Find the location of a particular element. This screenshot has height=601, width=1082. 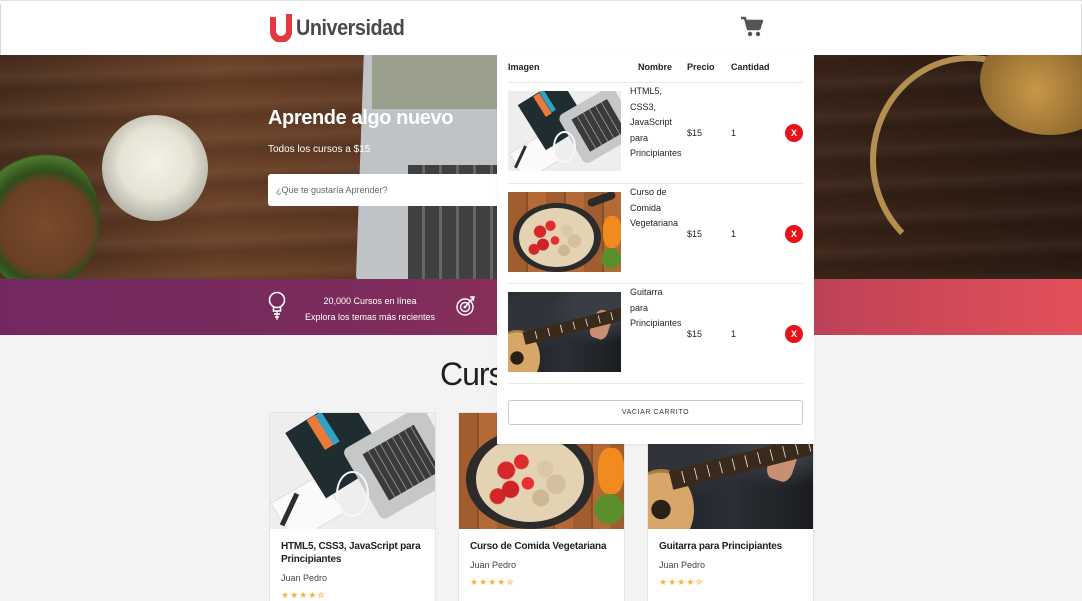

cart-button is located at coordinates (752, 27).